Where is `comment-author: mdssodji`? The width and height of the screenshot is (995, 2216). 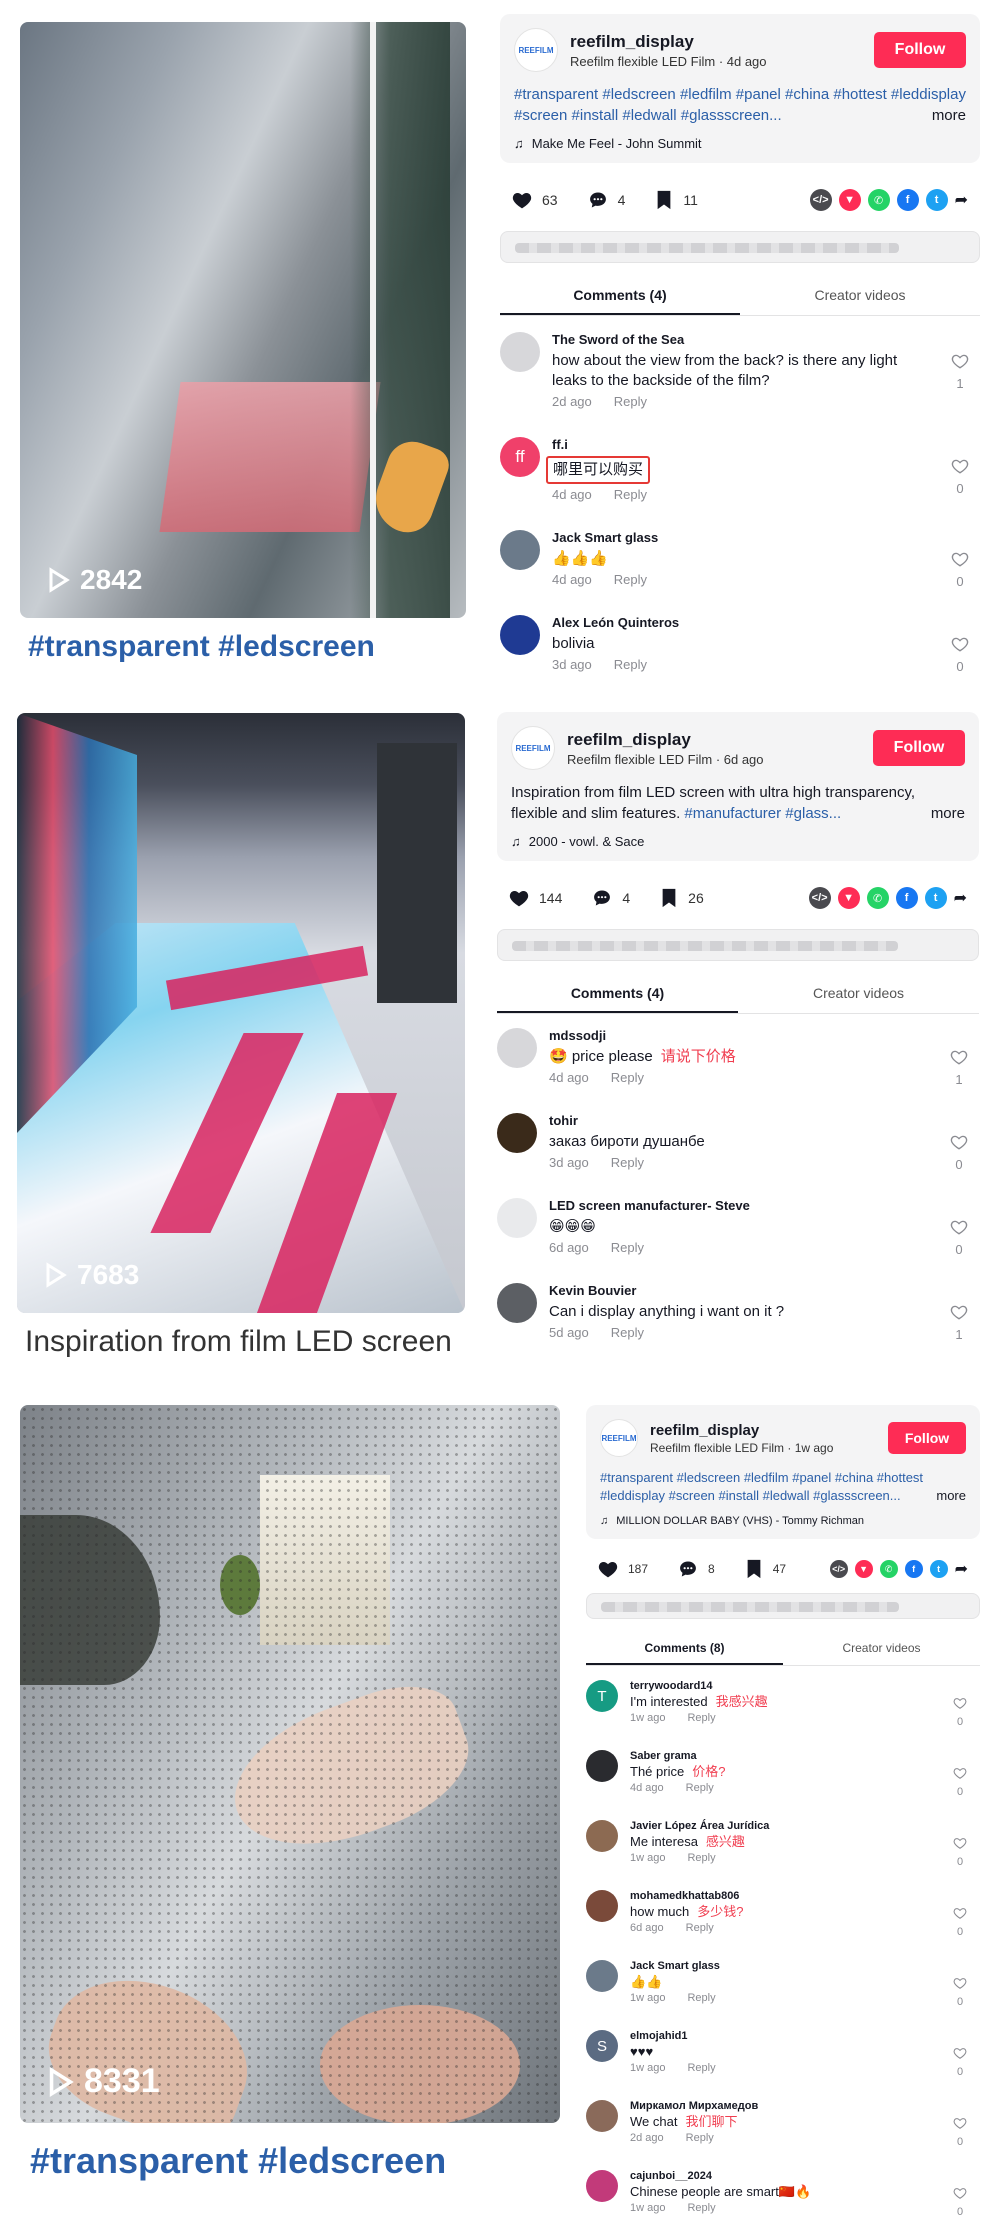 comment-author: mdssodji is located at coordinates (764, 1035).